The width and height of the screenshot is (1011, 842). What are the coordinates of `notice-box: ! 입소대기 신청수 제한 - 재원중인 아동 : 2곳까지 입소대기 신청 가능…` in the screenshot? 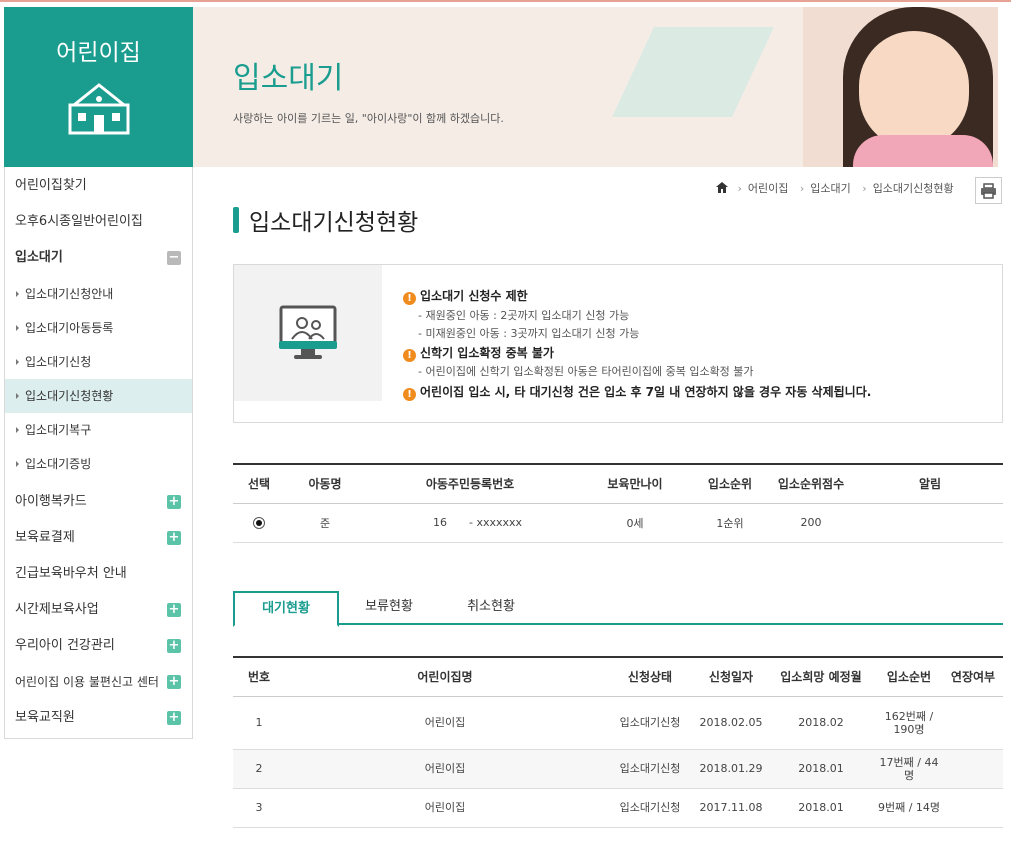 It's located at (618, 343).